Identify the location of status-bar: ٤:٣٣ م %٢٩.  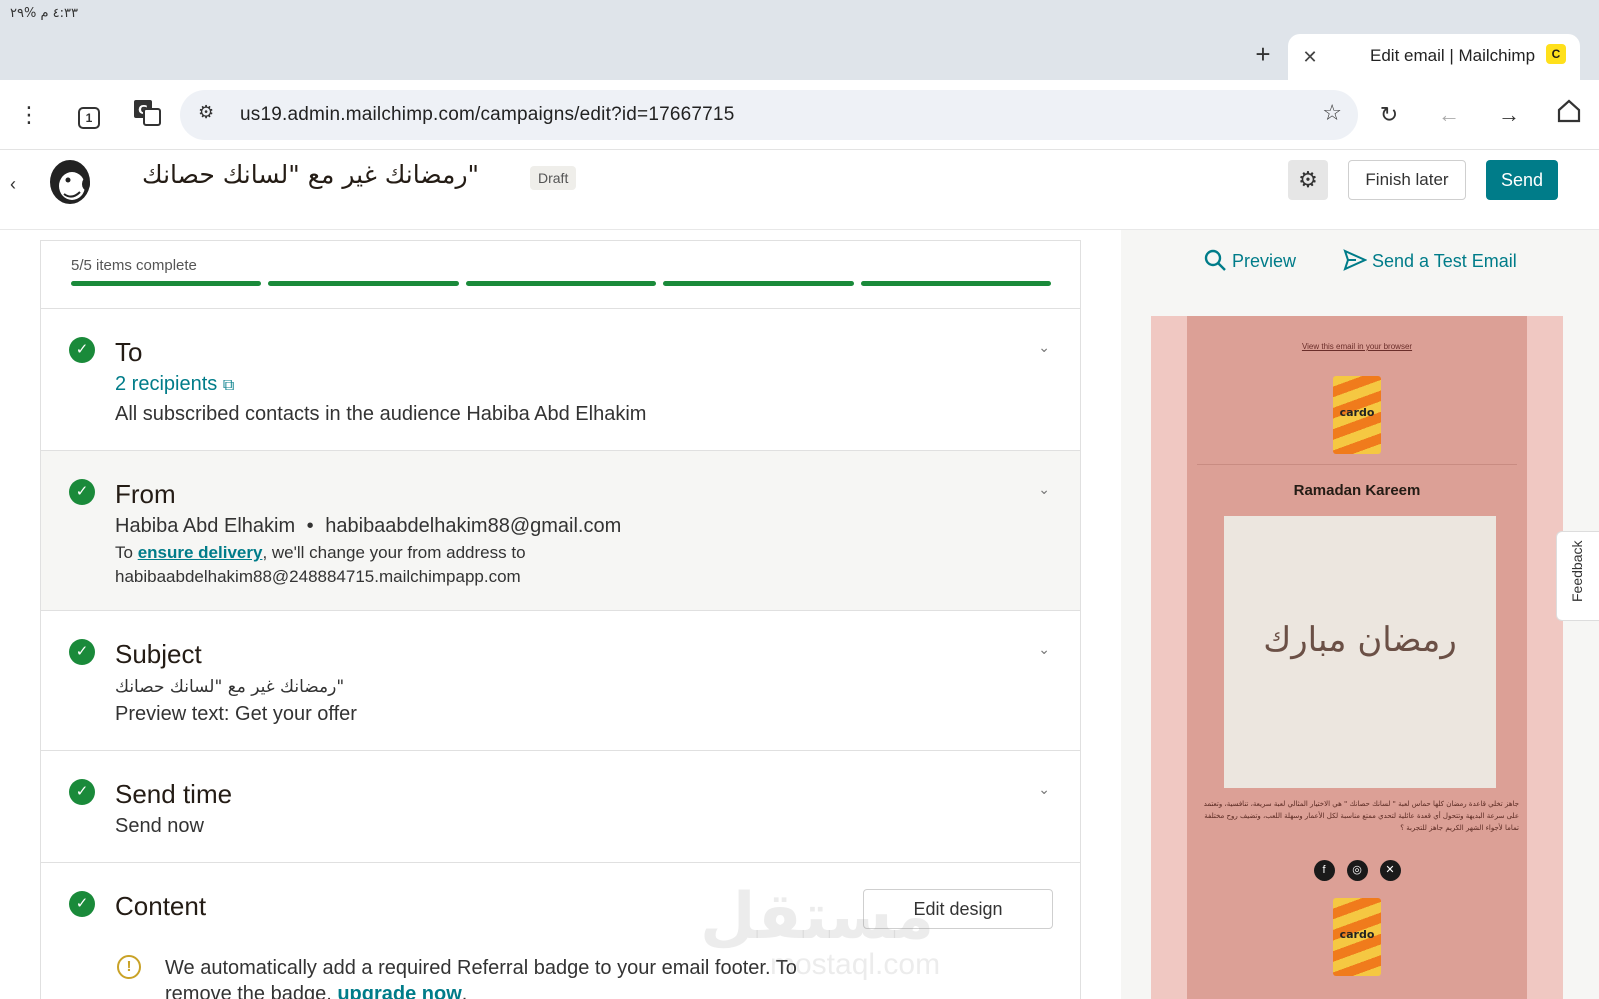
(799, 16).